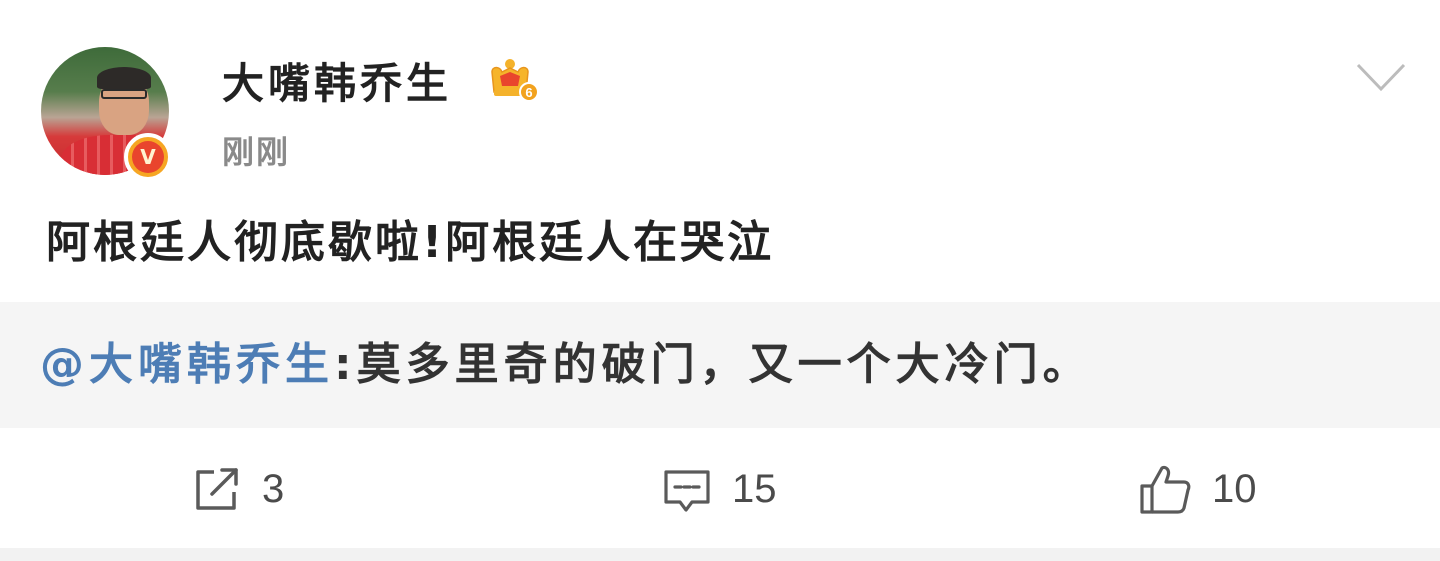 Image resolution: width=1440 pixels, height=561 pixels. Describe the element at coordinates (217, 489) in the screenshot. I see `share-icon` at that location.